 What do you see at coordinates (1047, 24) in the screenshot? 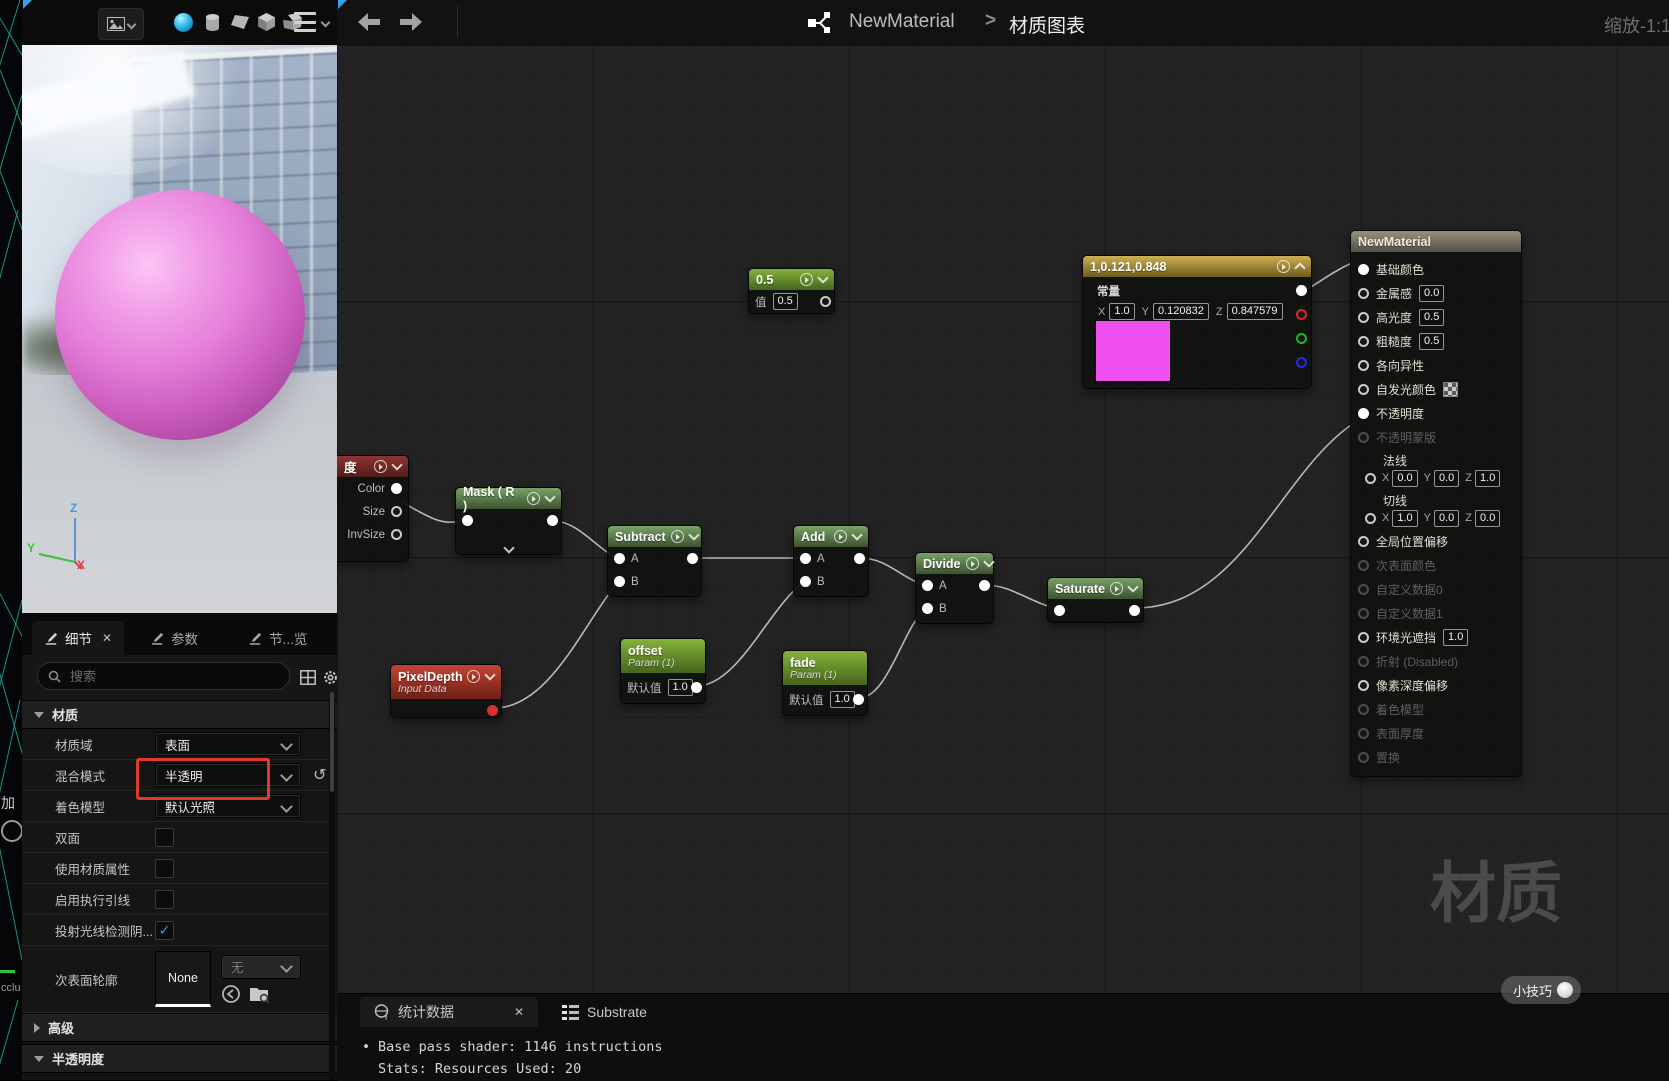
I see `breadcrumb-page: 材质图表` at bounding box center [1047, 24].